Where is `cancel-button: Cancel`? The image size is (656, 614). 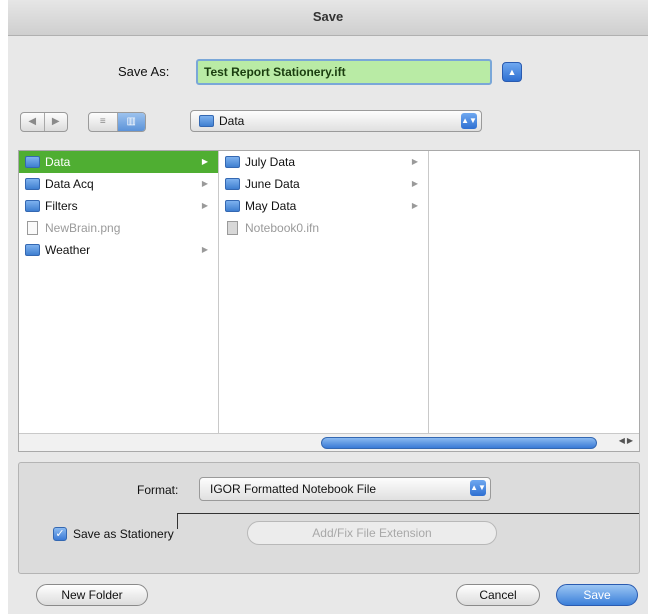 cancel-button: Cancel is located at coordinates (498, 595).